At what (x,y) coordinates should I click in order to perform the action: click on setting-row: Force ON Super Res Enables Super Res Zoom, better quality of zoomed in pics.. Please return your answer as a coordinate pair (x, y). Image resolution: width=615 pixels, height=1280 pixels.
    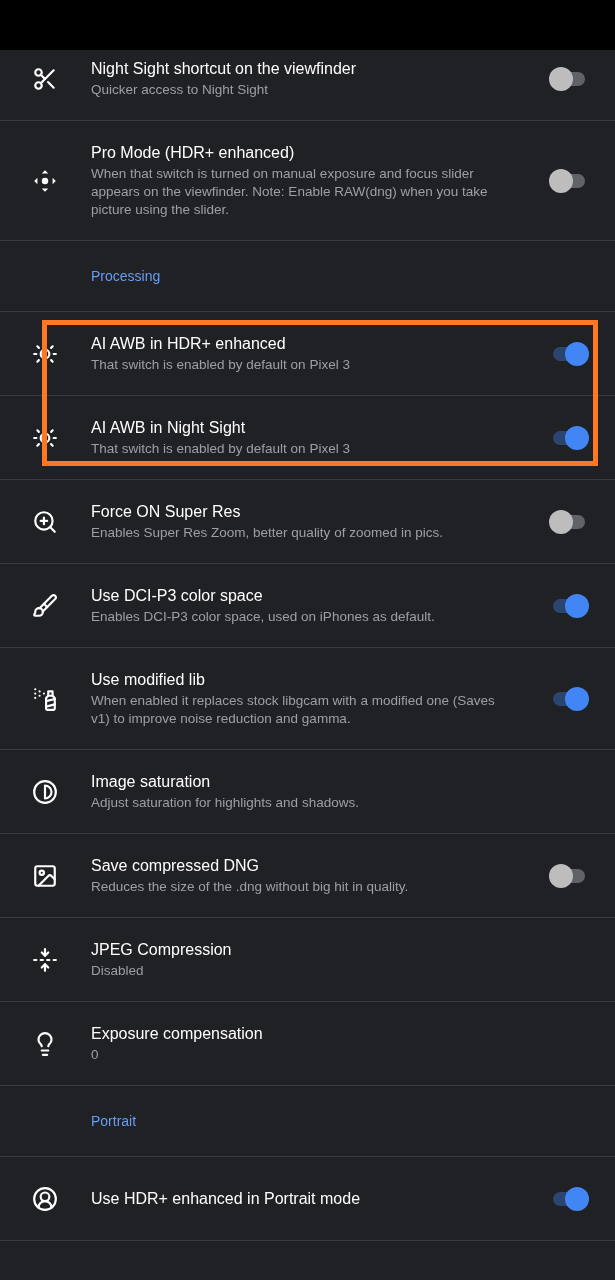
    Looking at the image, I should click on (307, 522).